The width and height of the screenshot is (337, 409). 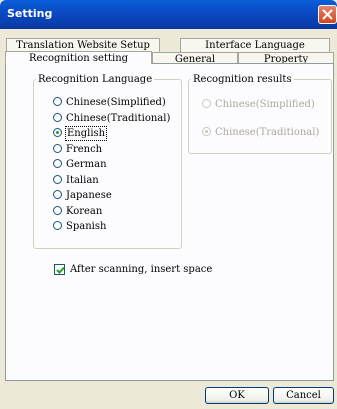 I want to click on checkbox-box, so click(x=59, y=269).